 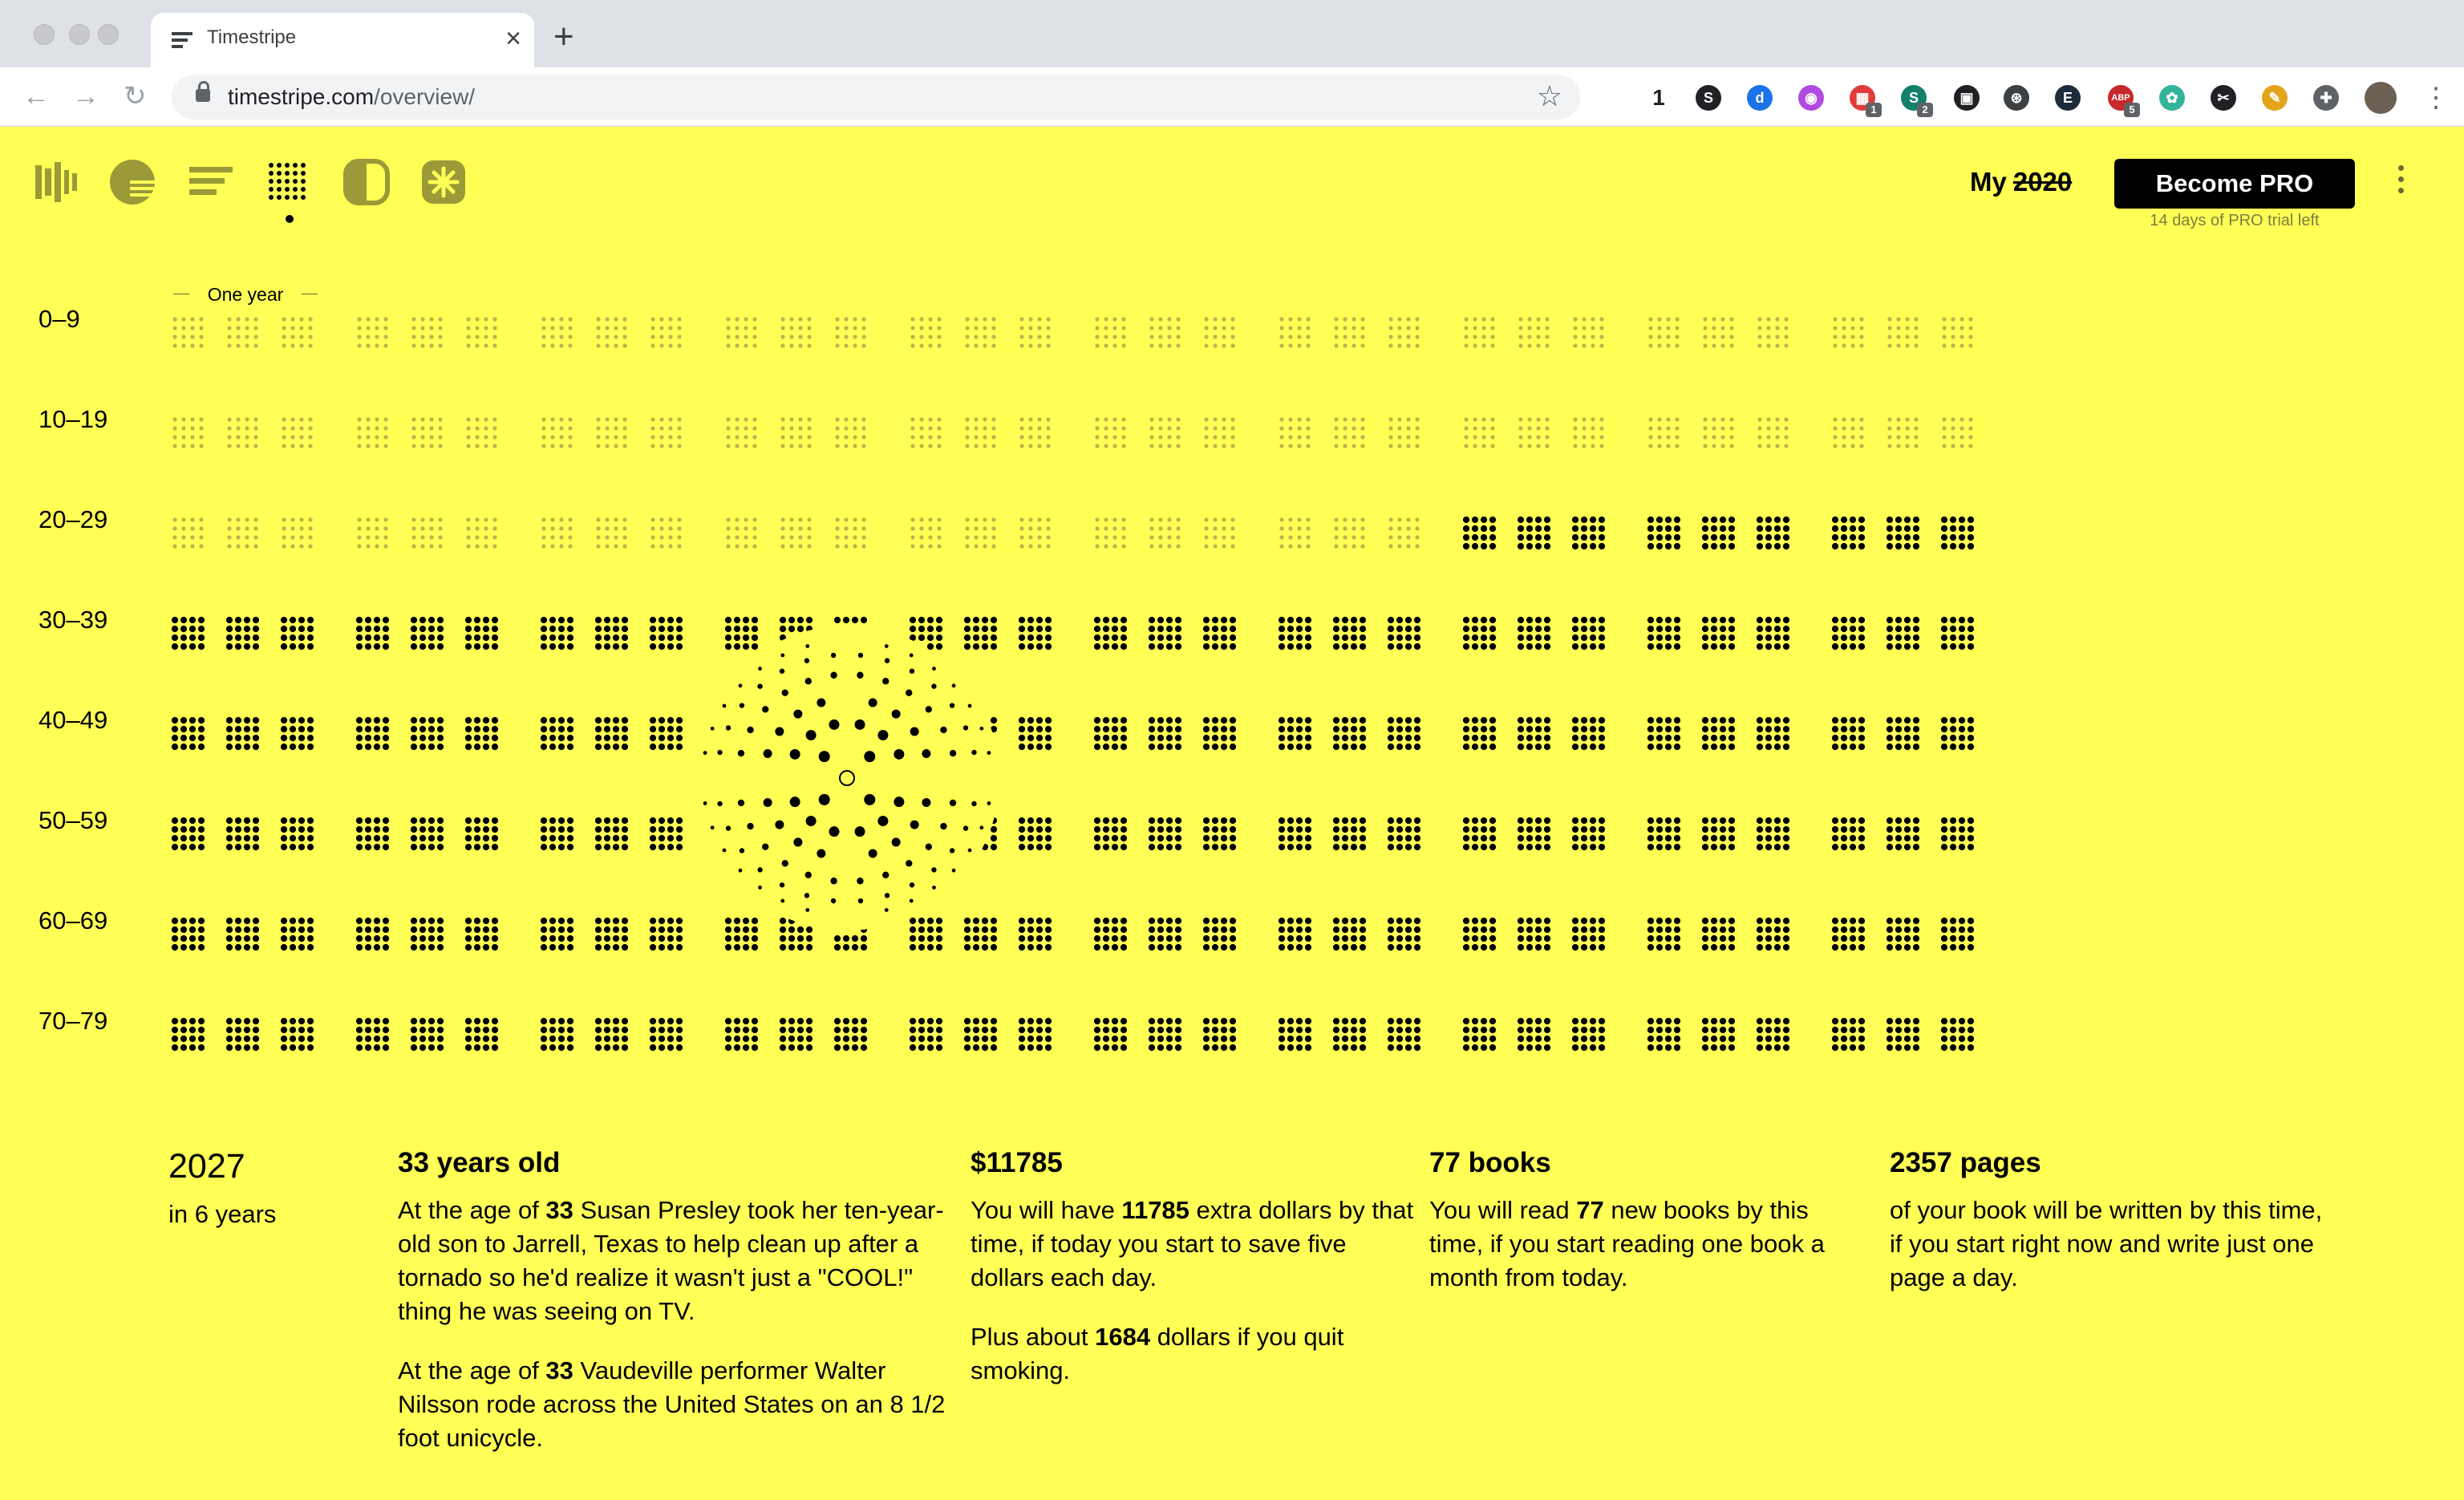 What do you see at coordinates (109, 34) in the screenshot?
I see `window-zoom-button` at bounding box center [109, 34].